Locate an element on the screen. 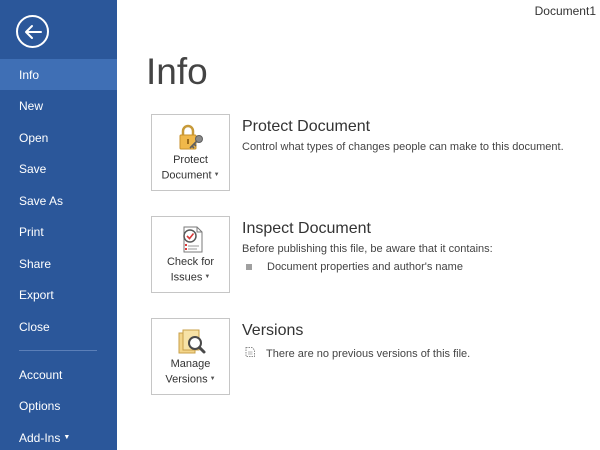  bullet-text: Document properties and author's name is located at coordinates (365, 267).